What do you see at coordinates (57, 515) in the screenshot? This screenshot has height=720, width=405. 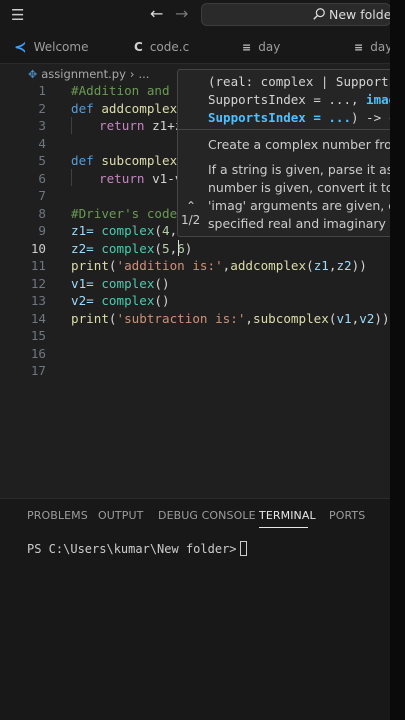 I see `tab-problems: PROBLEMS` at bounding box center [57, 515].